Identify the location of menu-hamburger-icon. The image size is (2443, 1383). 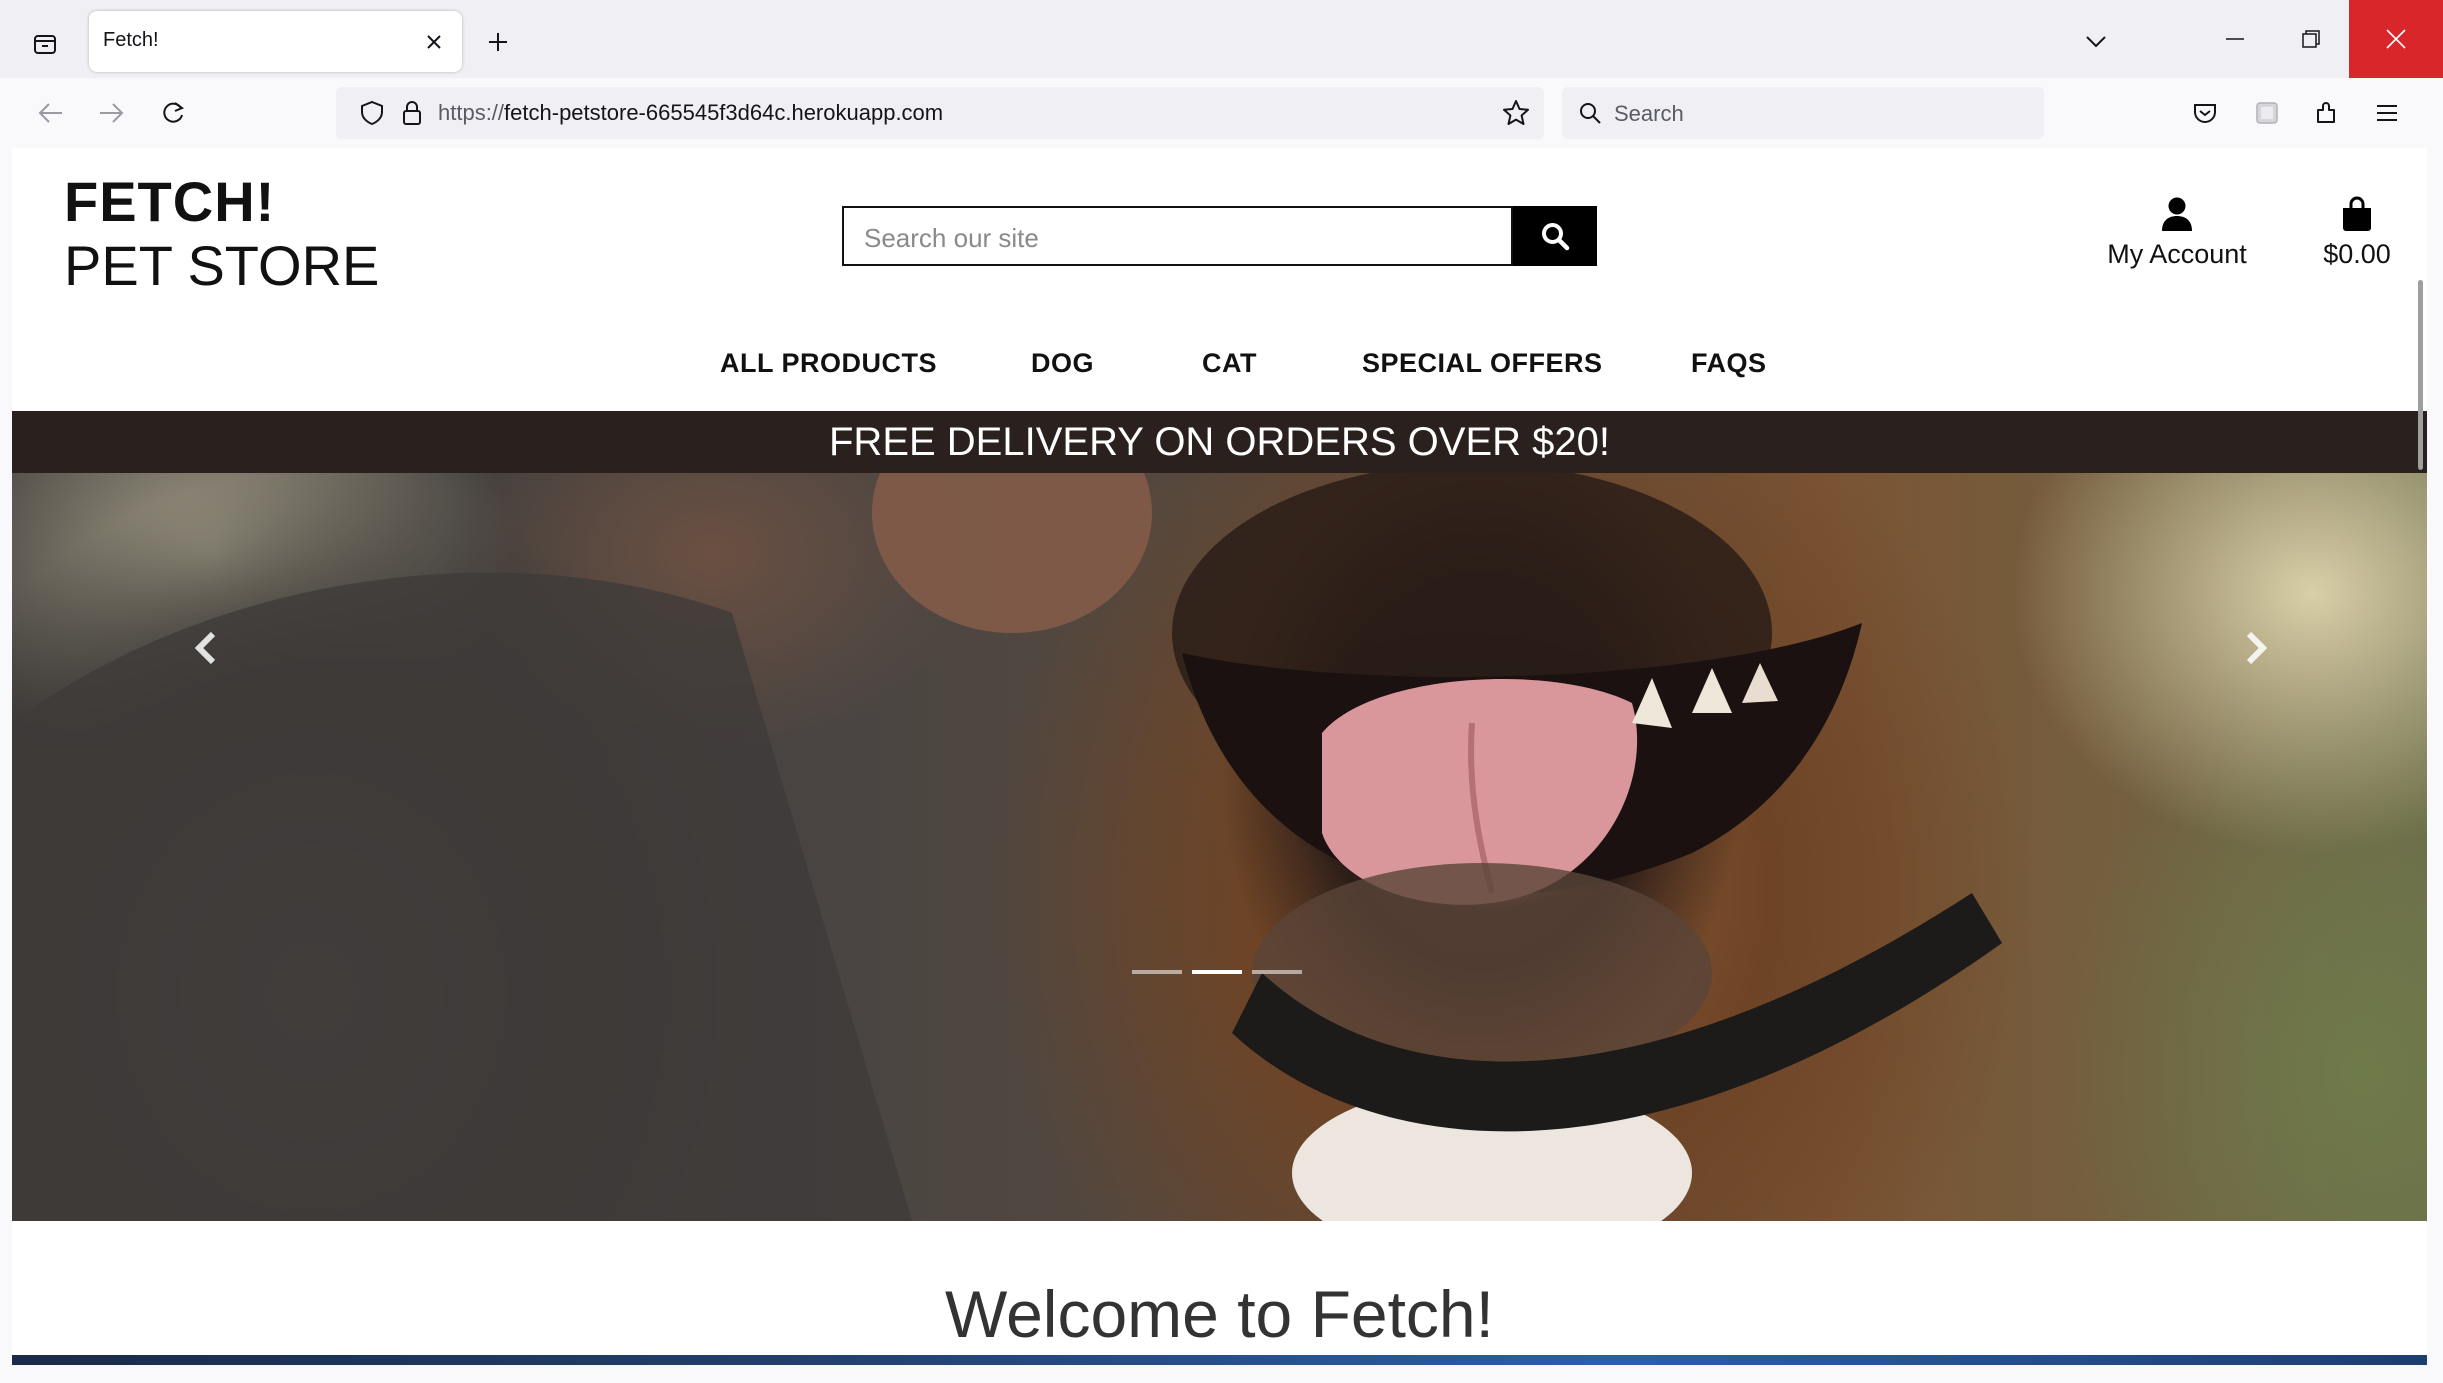
(2387, 113).